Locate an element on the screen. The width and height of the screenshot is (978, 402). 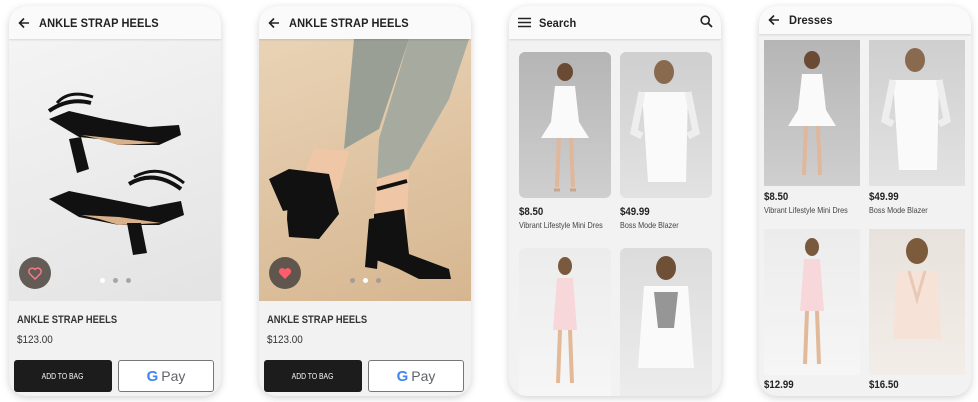
app-bar: Search is located at coordinates (615, 22).